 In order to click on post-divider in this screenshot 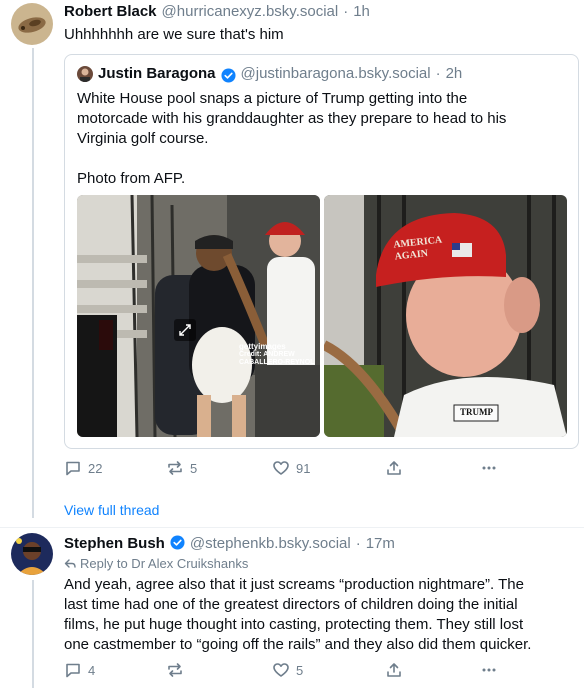, I will do `click(292, 527)`.